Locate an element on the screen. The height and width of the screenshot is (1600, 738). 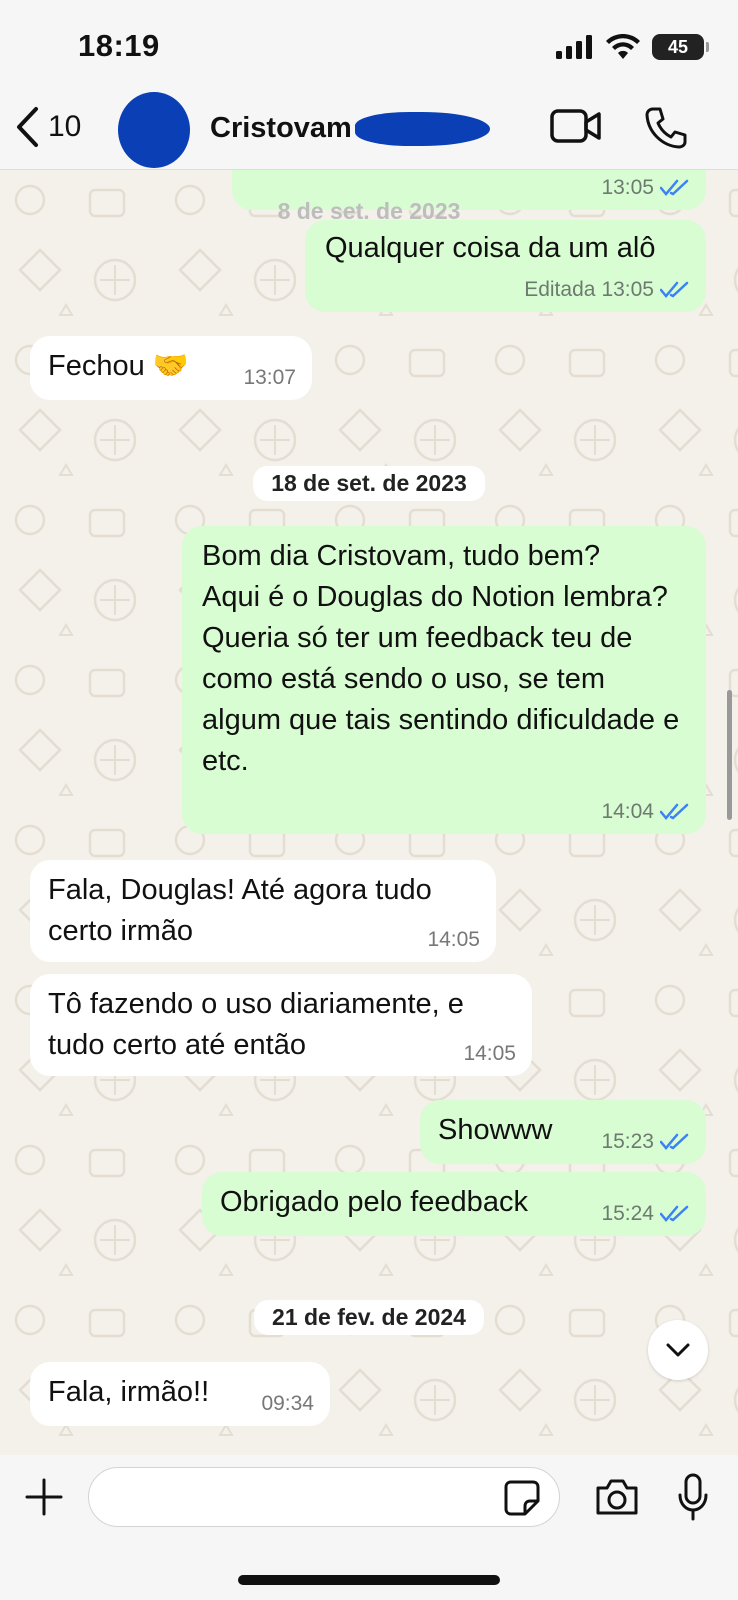
microphone-button is located at coordinates (693, 1499).